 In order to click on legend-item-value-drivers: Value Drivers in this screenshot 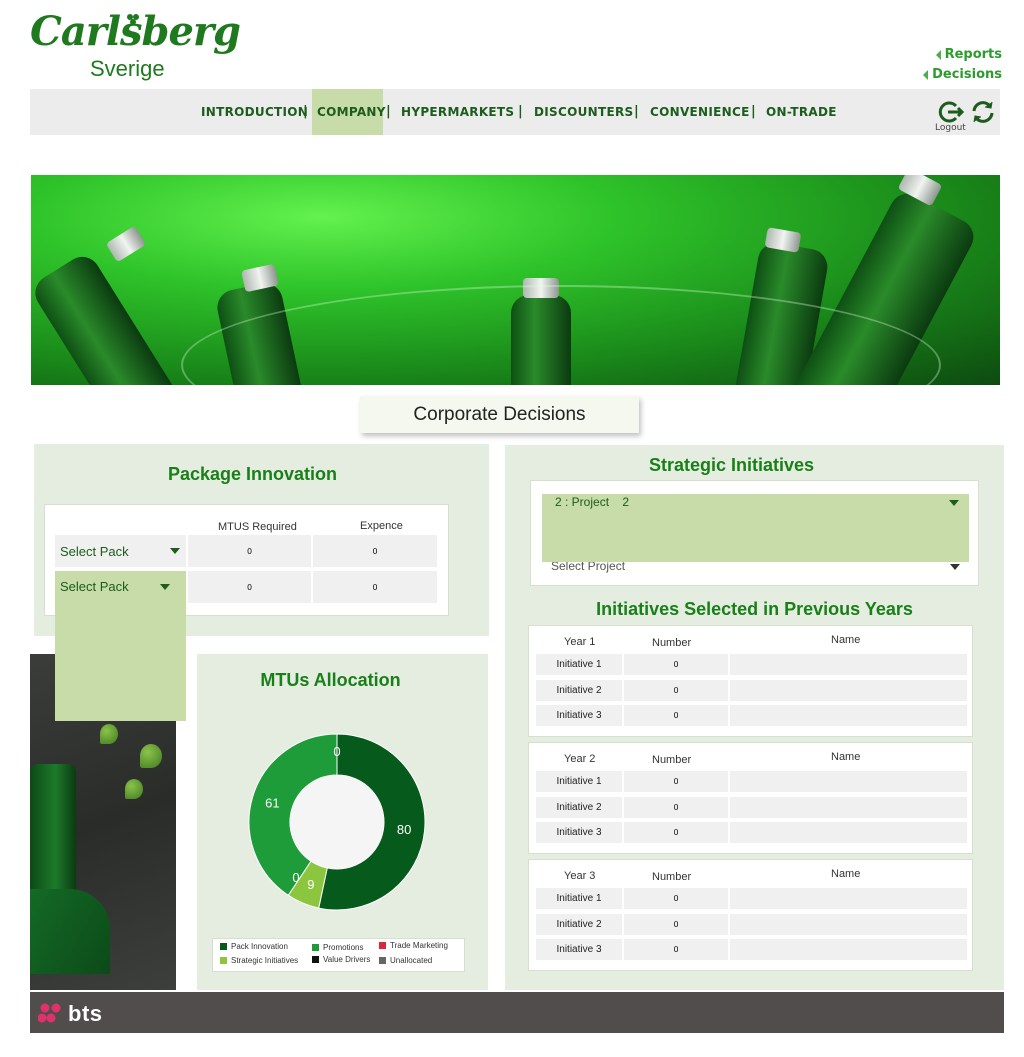, I will do `click(341, 959)`.